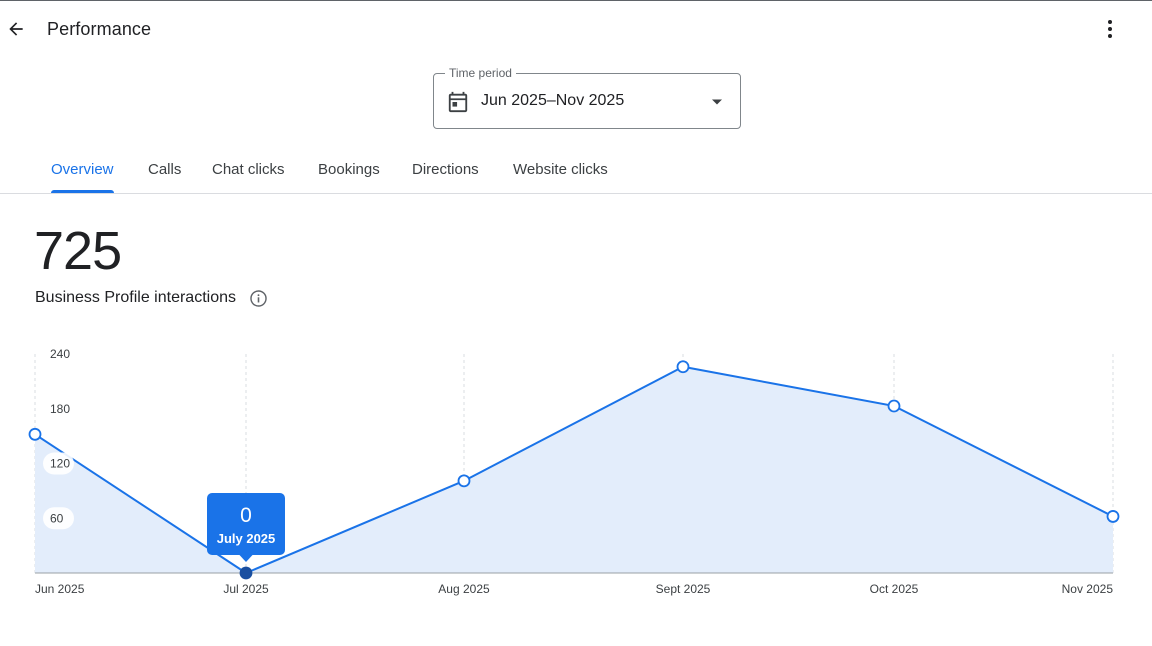 The image size is (1152, 646). Describe the element at coordinates (560, 172) in the screenshot. I see `tab-website-clicks: Website clicks` at that location.